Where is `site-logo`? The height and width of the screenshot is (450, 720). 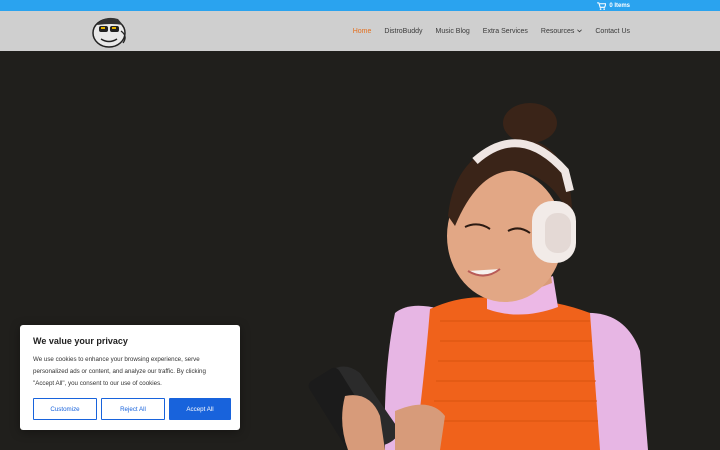 site-logo is located at coordinates (110, 31).